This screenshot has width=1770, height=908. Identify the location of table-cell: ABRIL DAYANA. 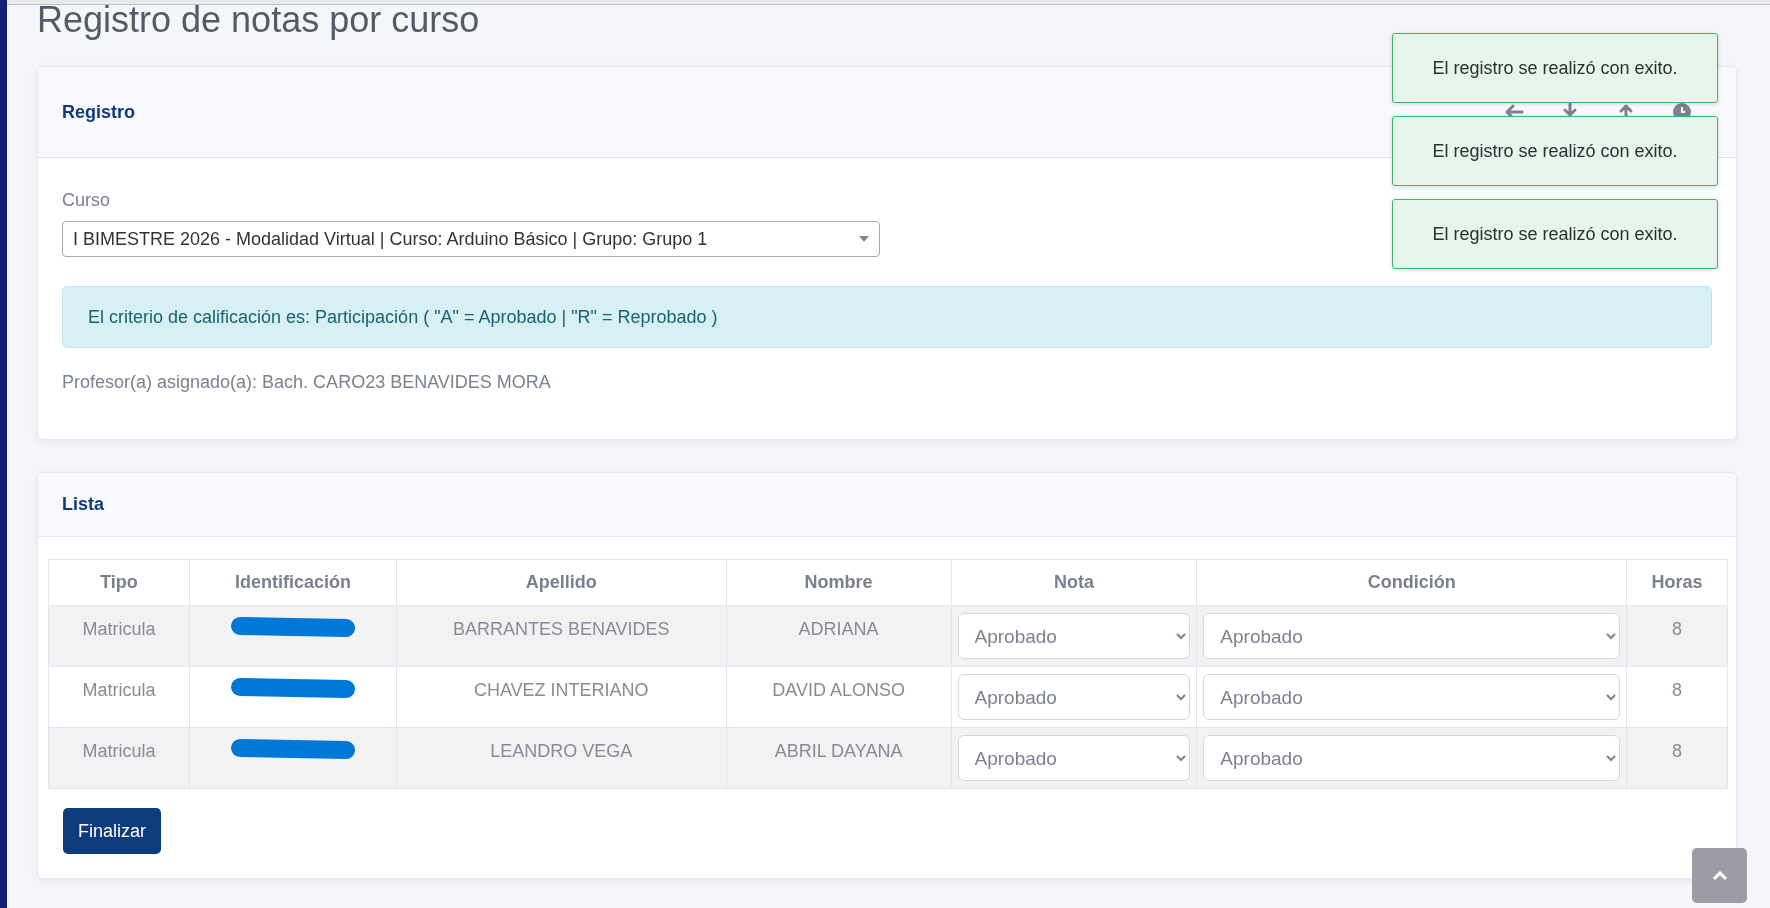
(838, 758).